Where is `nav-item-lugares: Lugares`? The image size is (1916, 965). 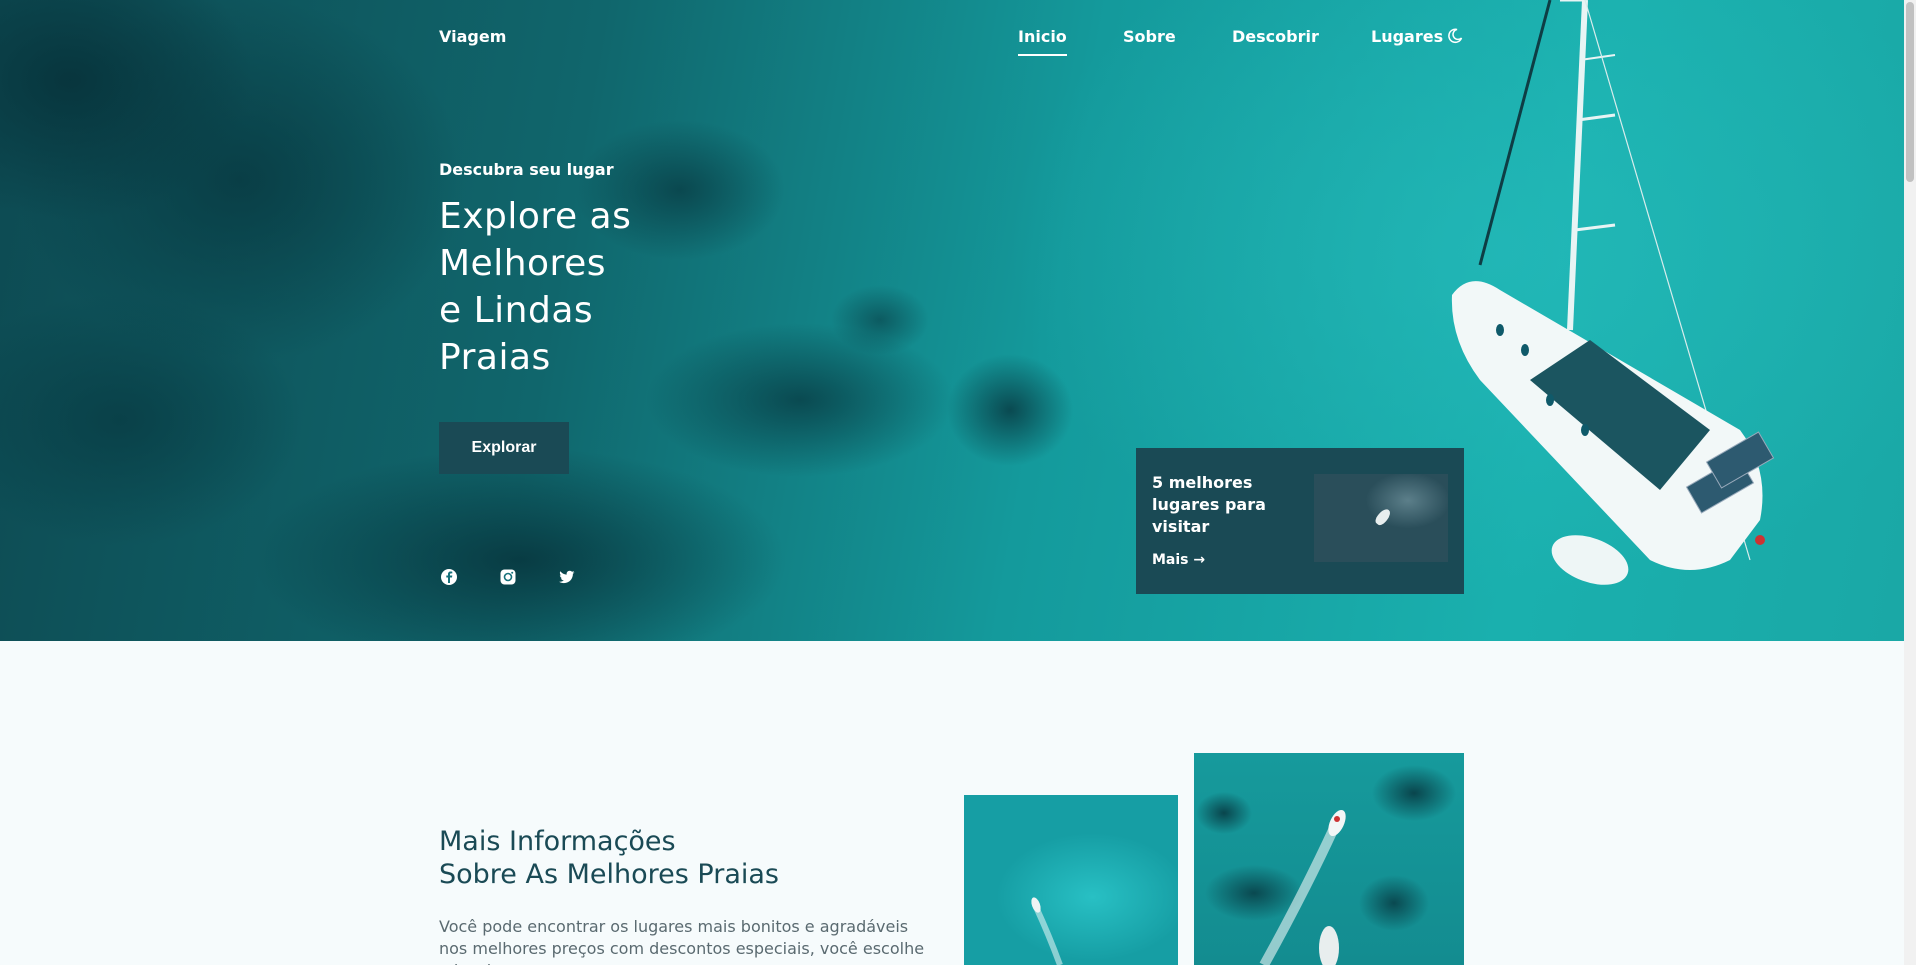
nav-item-lugares: Lugares is located at coordinates (1407, 36).